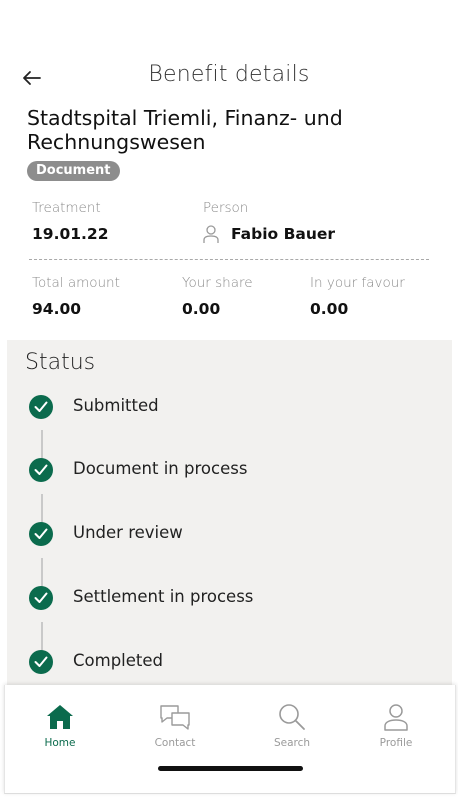 This screenshot has width=458, height=800. I want to click on document-badge: Document, so click(73, 171).